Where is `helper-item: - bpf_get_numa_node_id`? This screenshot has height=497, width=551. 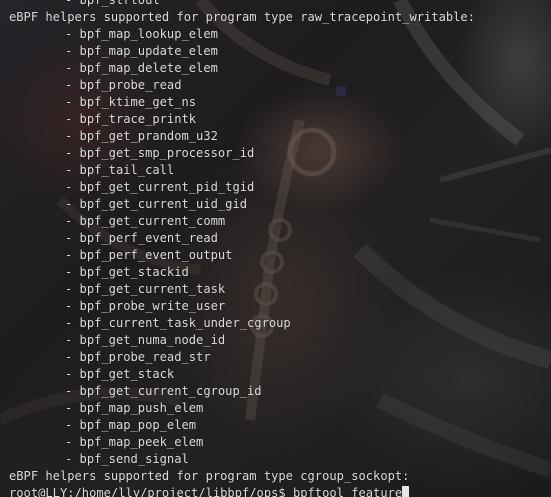 helper-item: - bpf_get_numa_node_id is located at coordinates (145, 340).